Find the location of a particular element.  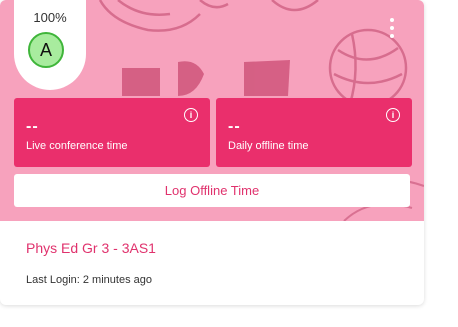

live-conference-time-label: Live conference time is located at coordinates (77, 146).